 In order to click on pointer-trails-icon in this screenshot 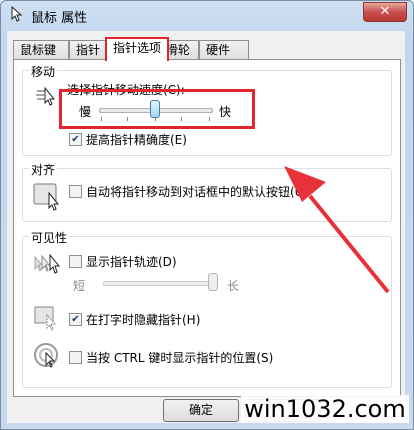, I will do `click(49, 265)`.